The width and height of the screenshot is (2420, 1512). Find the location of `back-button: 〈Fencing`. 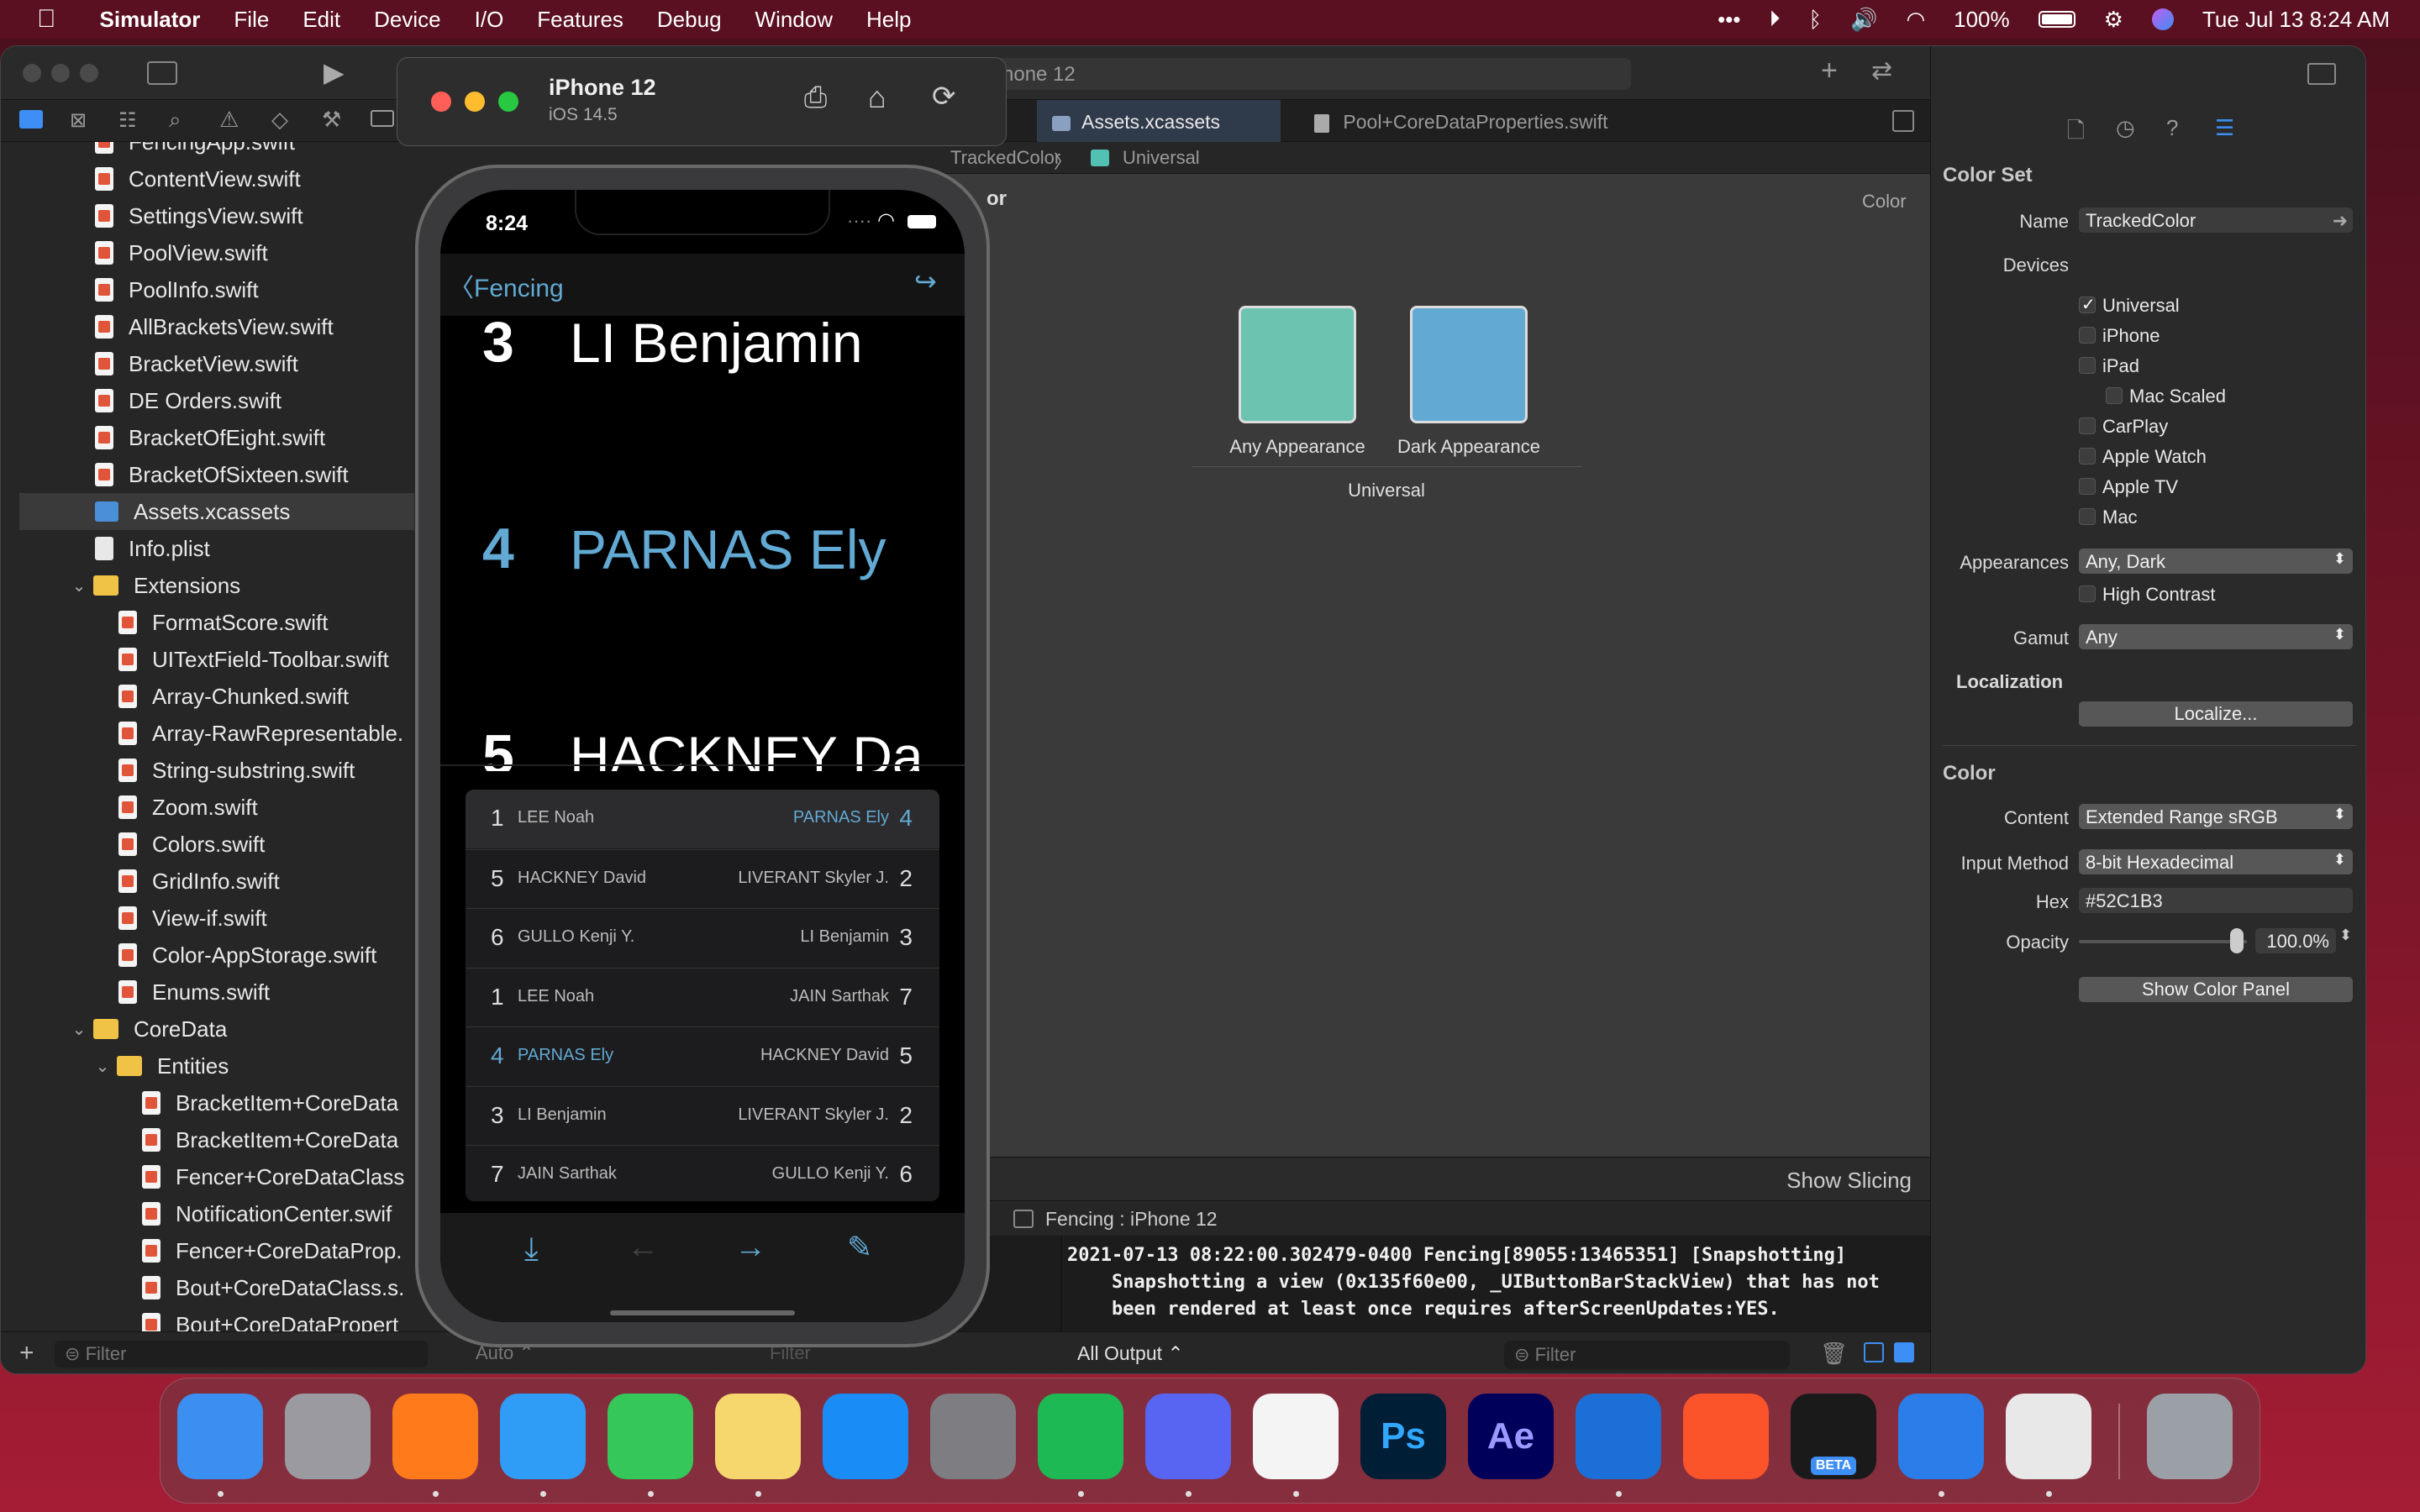

back-button: 〈Fencing is located at coordinates (507, 285).